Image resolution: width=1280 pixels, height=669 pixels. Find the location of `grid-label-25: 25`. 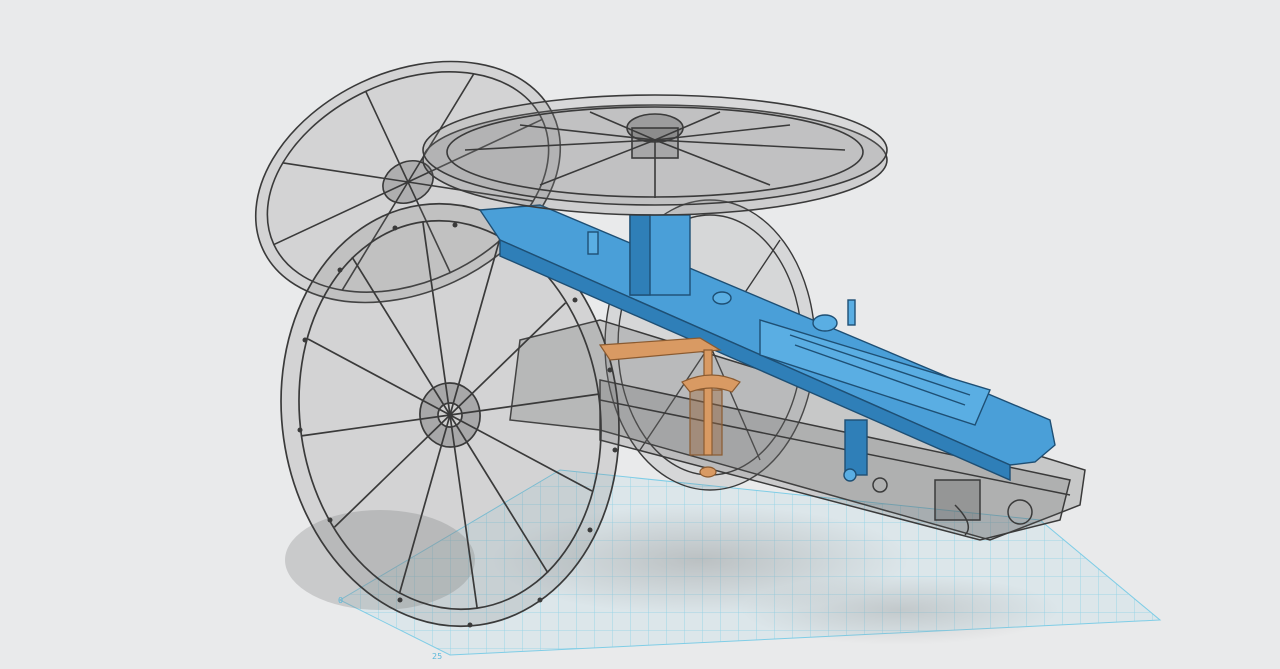

grid-label-25: 25 is located at coordinates (437, 656).